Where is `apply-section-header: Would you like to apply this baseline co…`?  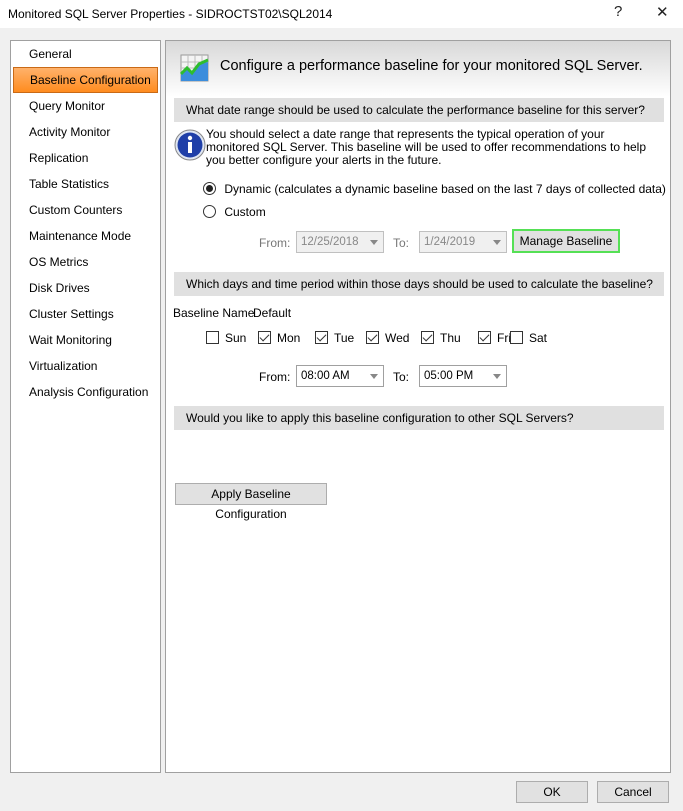 apply-section-header: Would you like to apply this baseline co… is located at coordinates (419, 418).